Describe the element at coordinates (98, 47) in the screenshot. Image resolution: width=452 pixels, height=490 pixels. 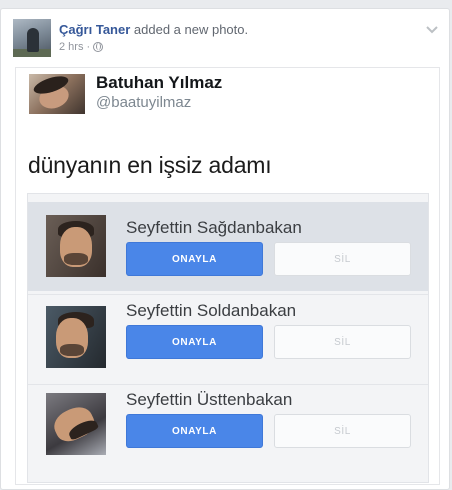
I see `globe-icon` at that location.